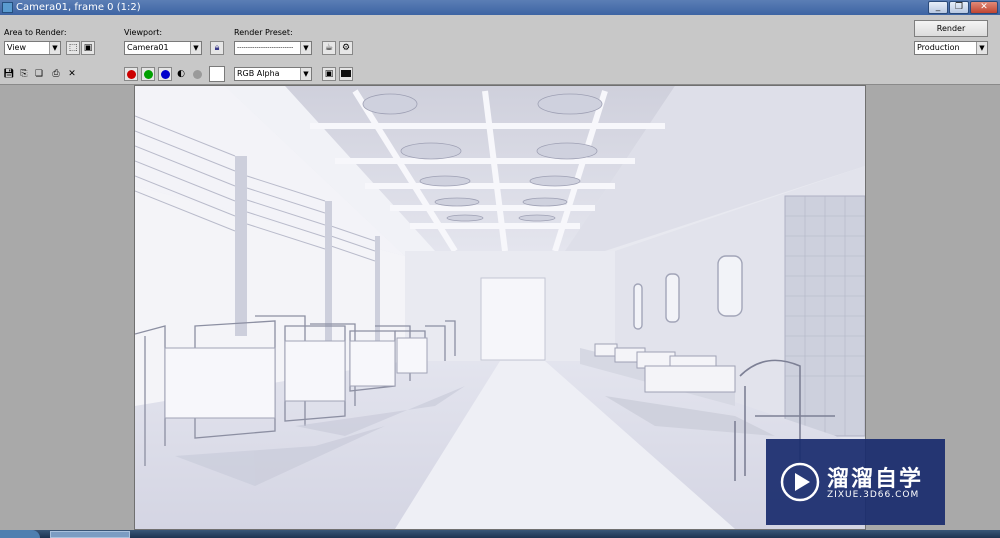 Image resolution: width=1000 pixels, height=538 pixels. I want to click on save-icon: 💾︎, so click(9, 74).